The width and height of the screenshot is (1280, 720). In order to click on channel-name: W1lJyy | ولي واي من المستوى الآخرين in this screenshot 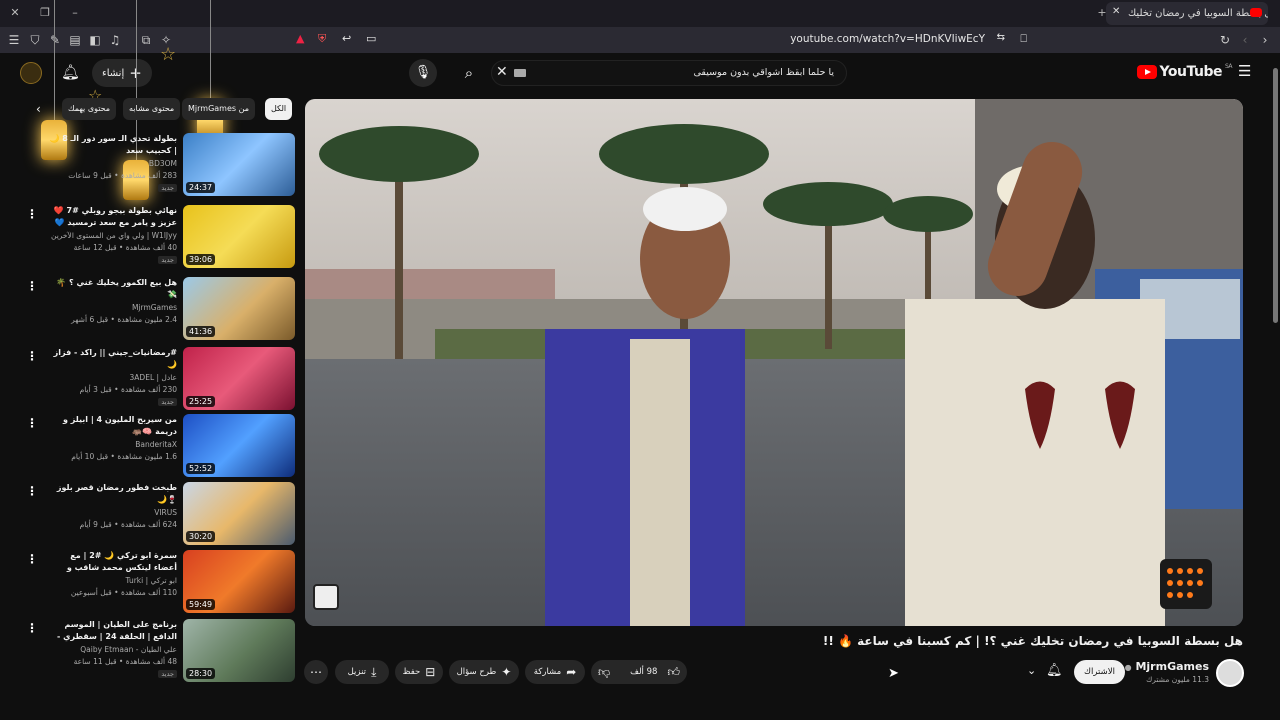, I will do `click(112, 235)`.